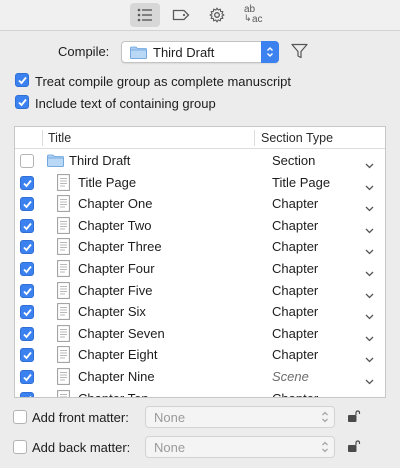 Image resolution: width=400 pixels, height=468 pixels. I want to click on table-row: Chapter Three Chapter, so click(200, 247).